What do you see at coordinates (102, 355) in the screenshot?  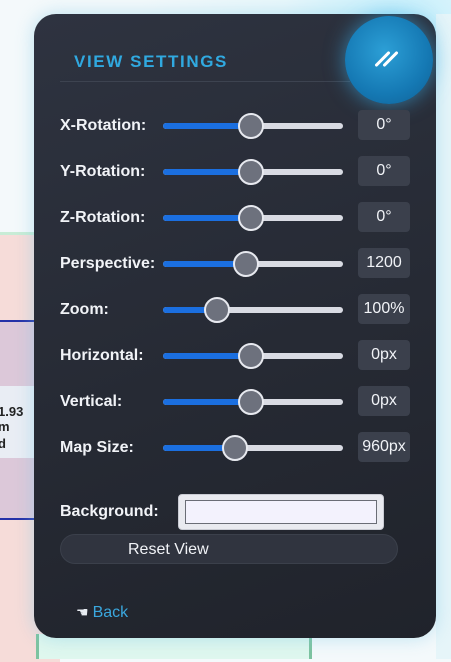 I see `horizontal-label: Horizontal:` at bounding box center [102, 355].